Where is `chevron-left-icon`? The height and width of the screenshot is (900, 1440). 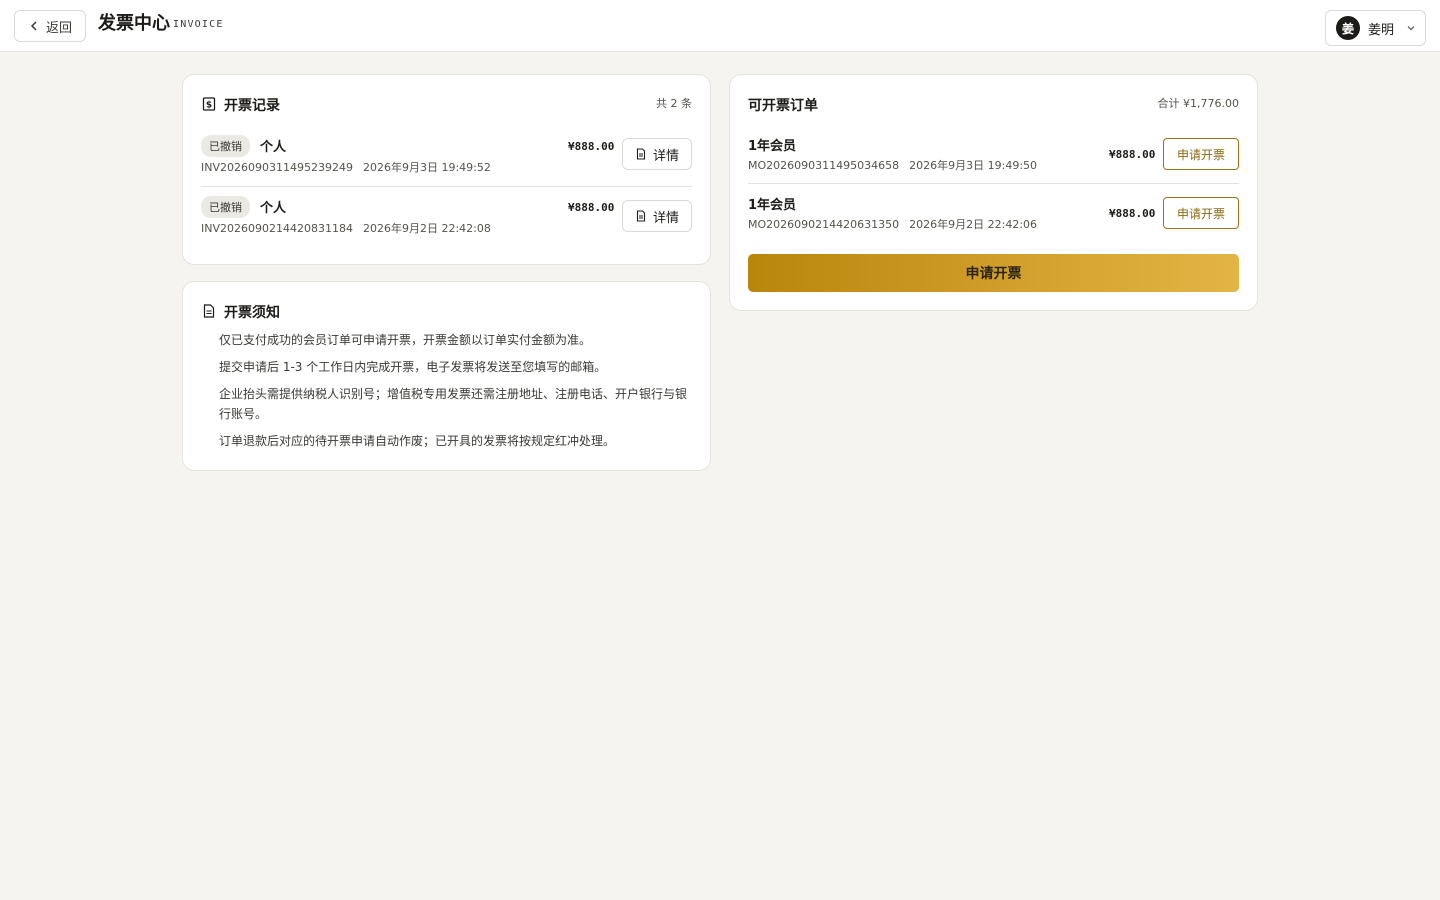
chevron-left-icon is located at coordinates (33, 26).